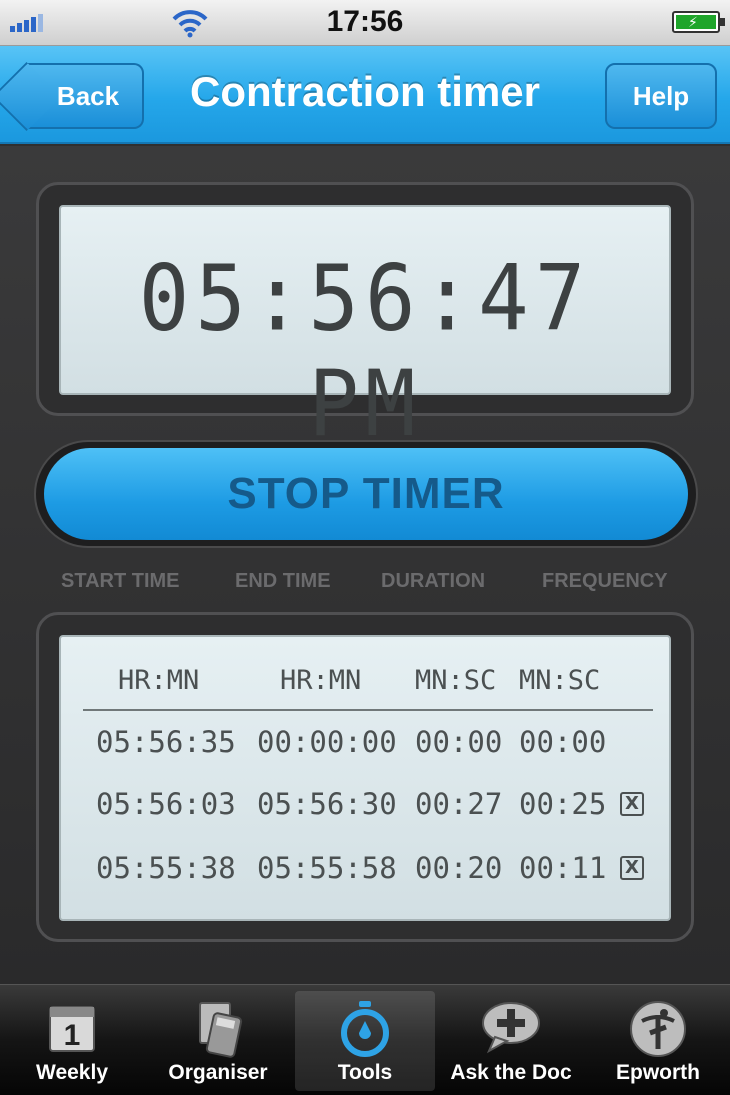 The width and height of the screenshot is (730, 1095). What do you see at coordinates (166, 804) in the screenshot?
I see `start-time: 05:56:03` at bounding box center [166, 804].